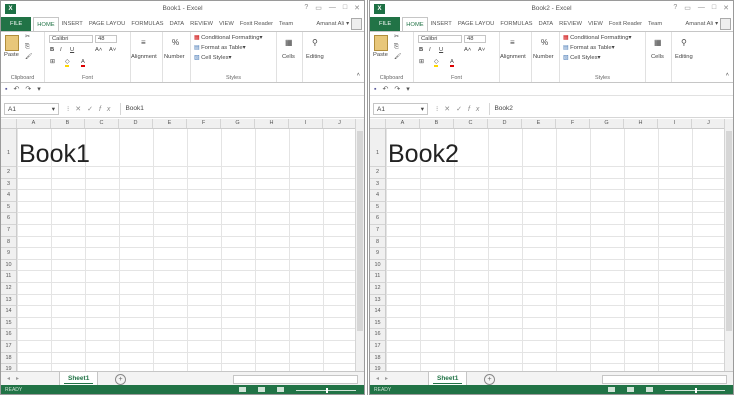  I want to click on font-color-icon: A, so click(83, 63).